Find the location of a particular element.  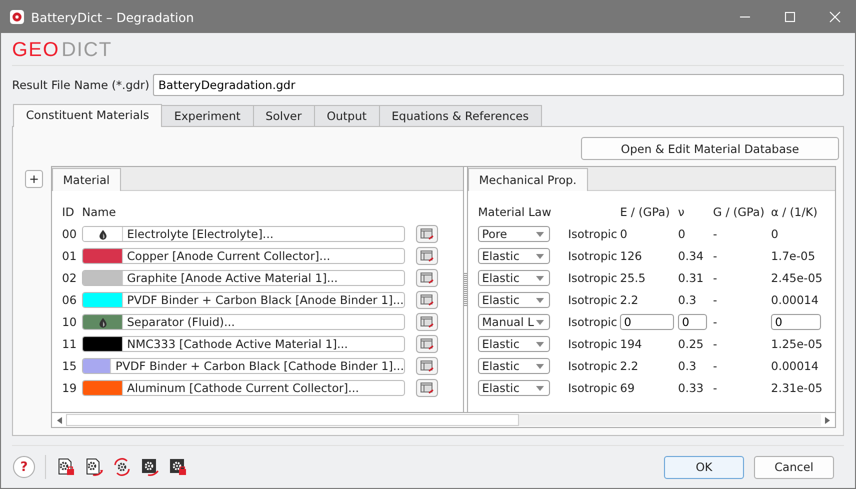

column-header: Name is located at coordinates (99, 212).